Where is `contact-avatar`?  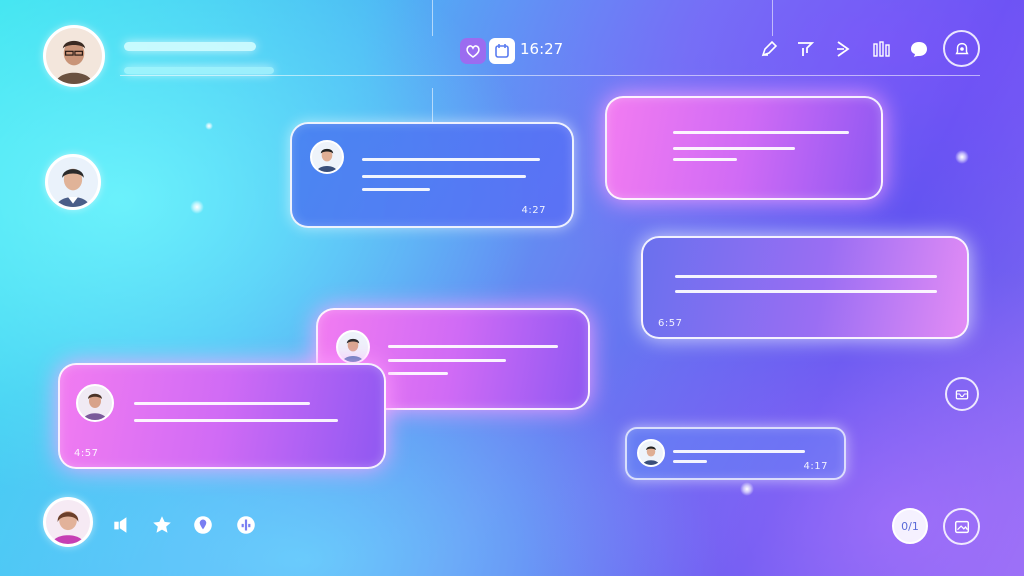
contact-avatar is located at coordinates (73, 182).